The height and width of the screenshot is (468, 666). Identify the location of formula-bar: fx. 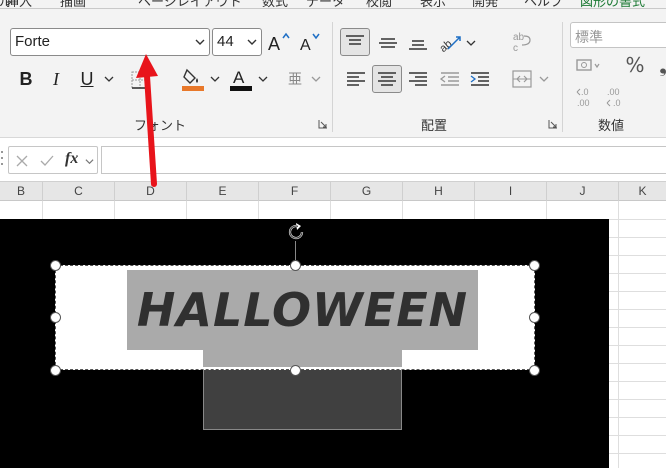
(333, 160).